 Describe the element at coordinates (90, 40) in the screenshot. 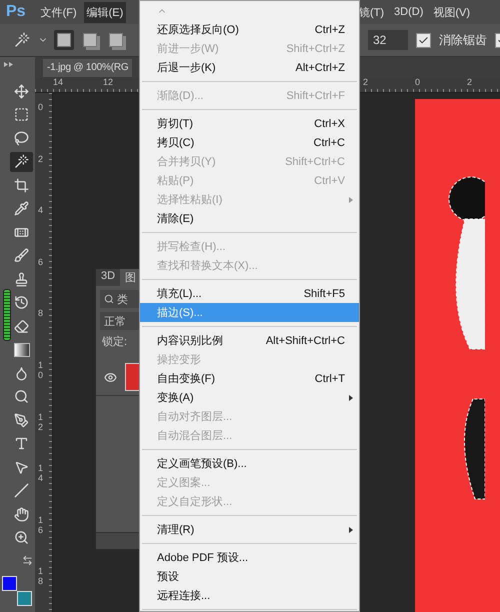

I see `add-selection-icon` at that location.